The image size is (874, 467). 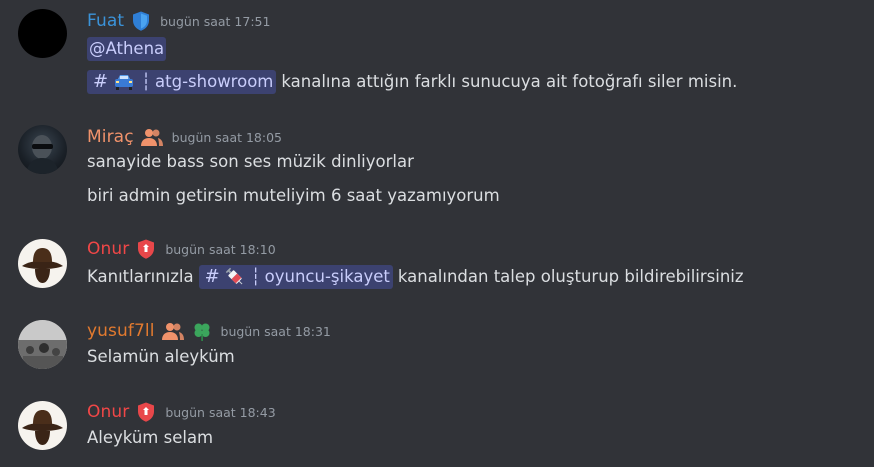 I want to click on shield-icon, so click(x=141, y=21).